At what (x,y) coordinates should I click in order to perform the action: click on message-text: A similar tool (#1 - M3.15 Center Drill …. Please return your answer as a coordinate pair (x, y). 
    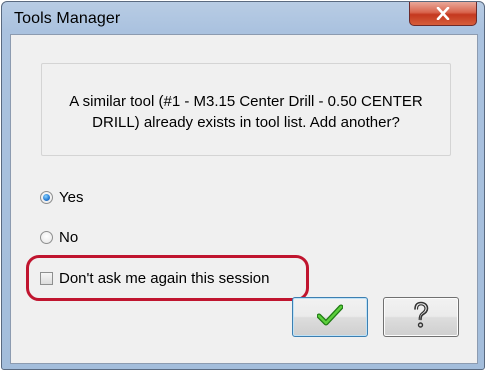
    Looking at the image, I should click on (246, 112).